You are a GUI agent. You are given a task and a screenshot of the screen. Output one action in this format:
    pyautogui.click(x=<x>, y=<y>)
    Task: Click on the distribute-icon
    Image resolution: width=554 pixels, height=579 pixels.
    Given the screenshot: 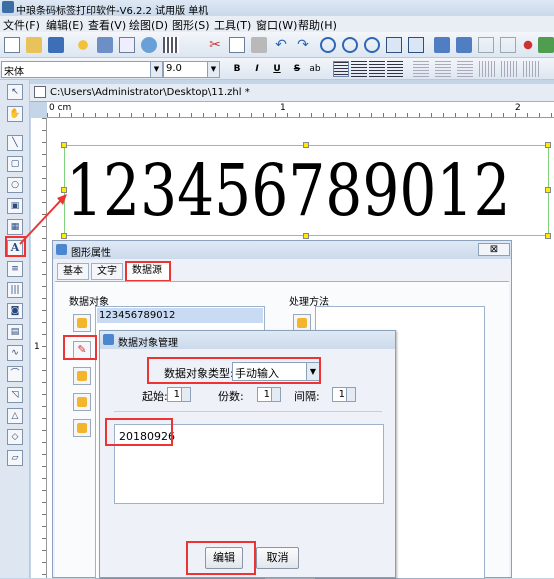 What is the action you would take?
    pyautogui.click(x=508, y=45)
    